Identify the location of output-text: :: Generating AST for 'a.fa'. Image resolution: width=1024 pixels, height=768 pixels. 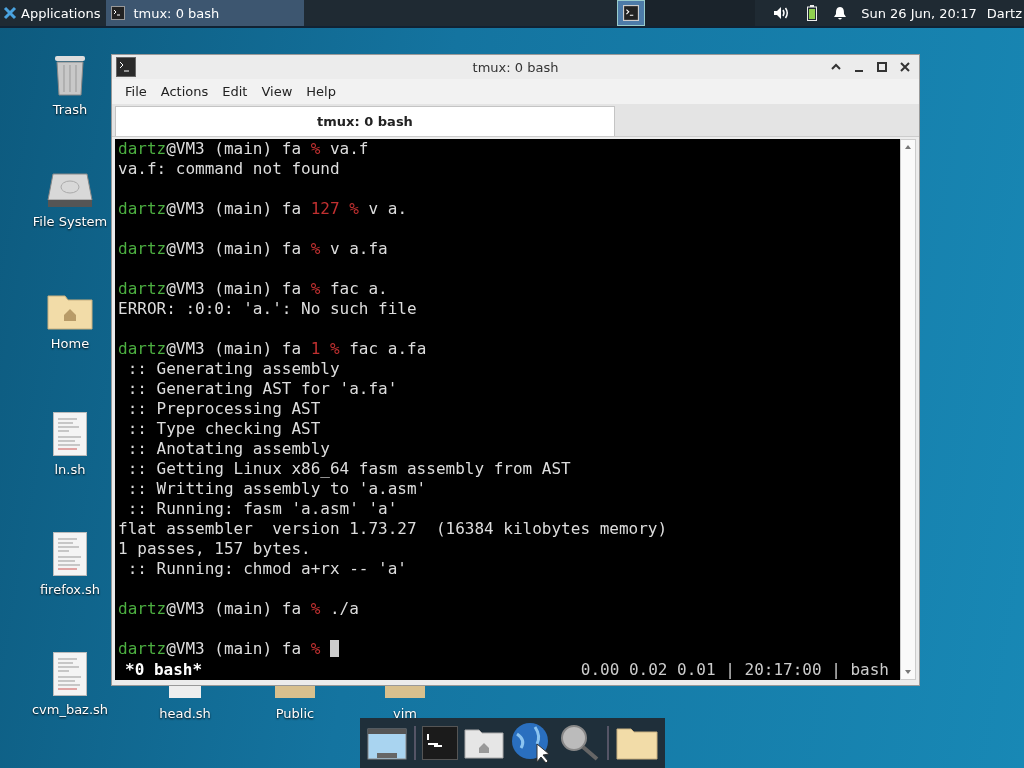
(262, 388).